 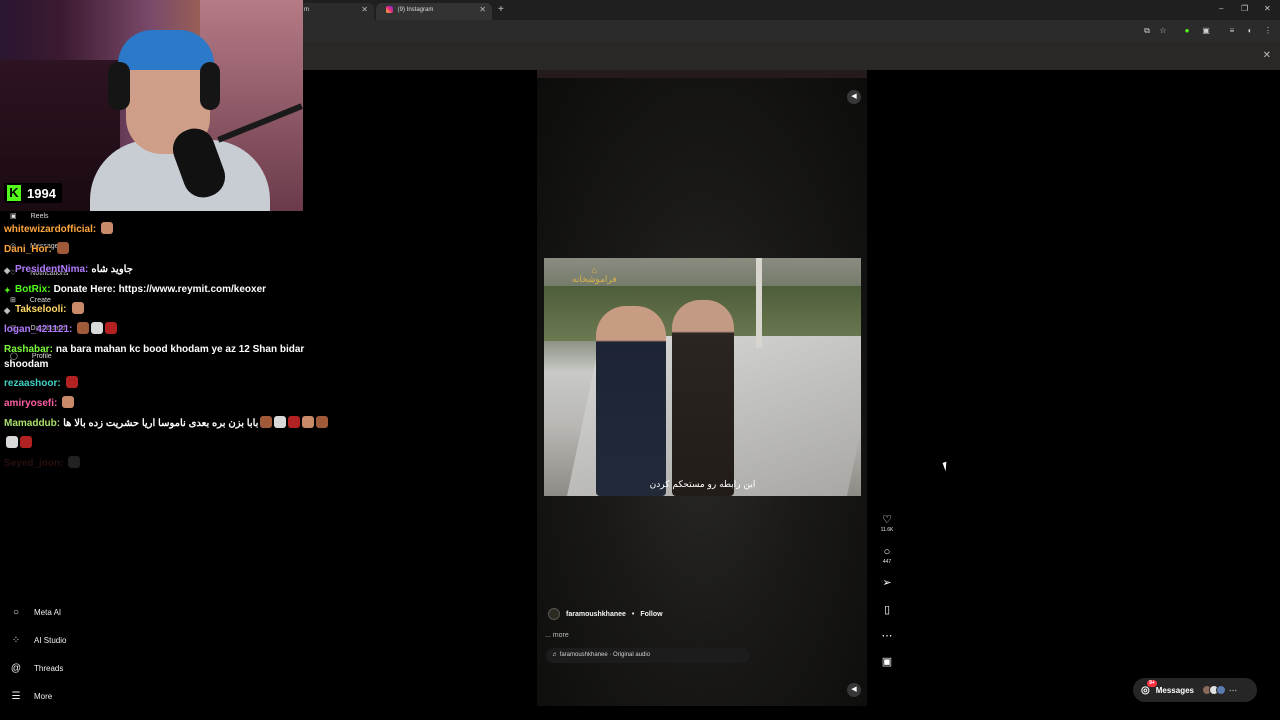 I want to click on like-button: ♡ 11.6K, so click(x=887, y=523).